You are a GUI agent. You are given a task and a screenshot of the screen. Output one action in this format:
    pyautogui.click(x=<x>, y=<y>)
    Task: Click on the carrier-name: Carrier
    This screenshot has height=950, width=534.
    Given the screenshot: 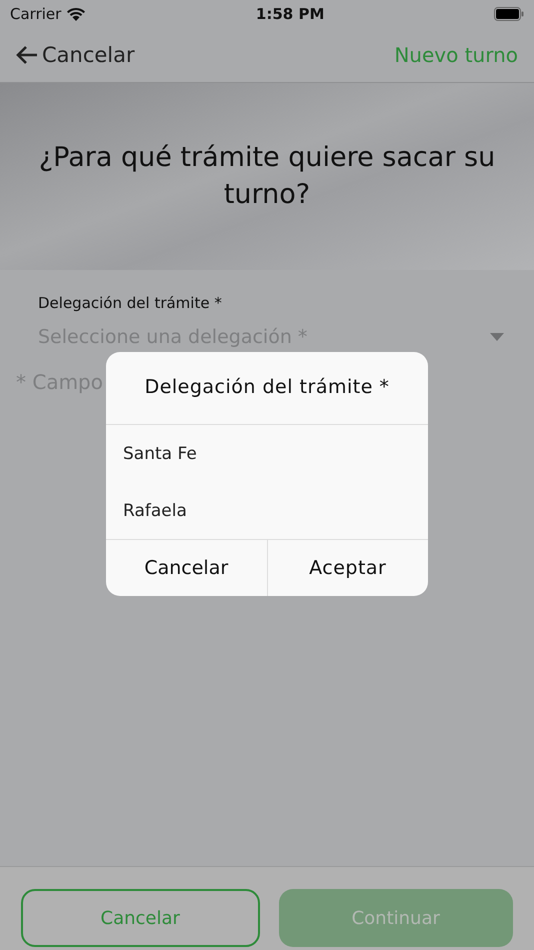 What is the action you would take?
    pyautogui.click(x=36, y=14)
    